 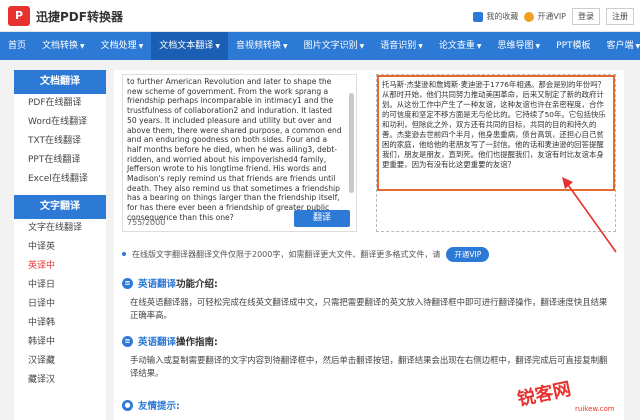 What do you see at coordinates (620, 16) in the screenshot?
I see `register-button: 注册` at bounding box center [620, 16].